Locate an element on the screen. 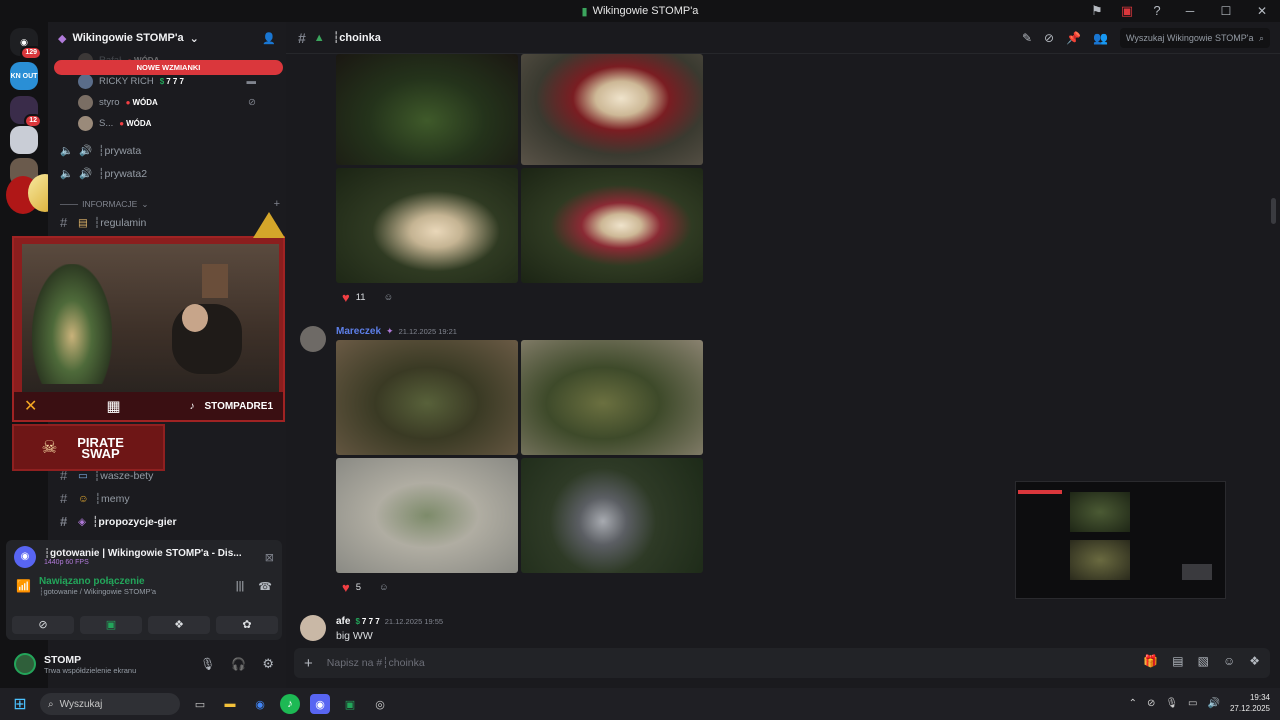 The image size is (1280, 720). noise-suppression-icon: ||| is located at coordinates (240, 586).